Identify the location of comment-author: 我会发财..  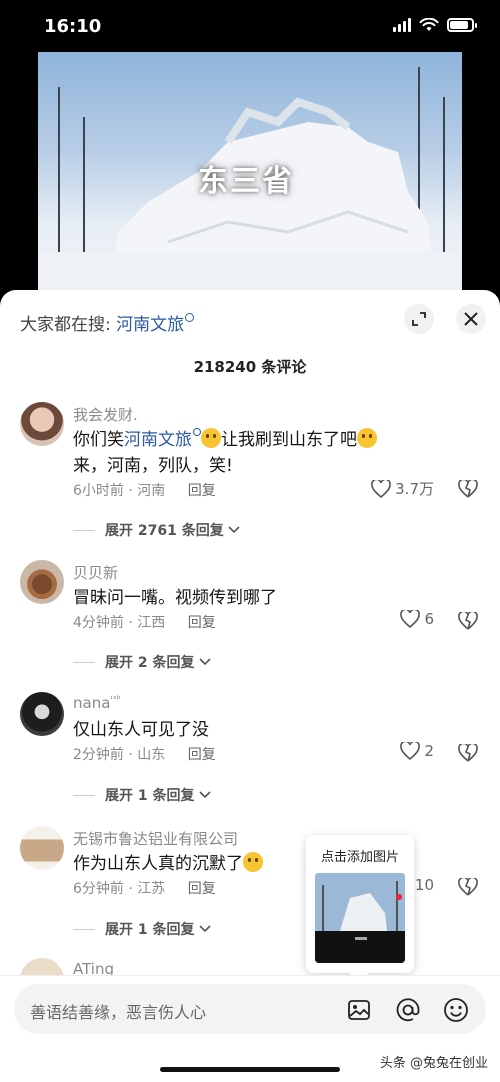
(105, 414).